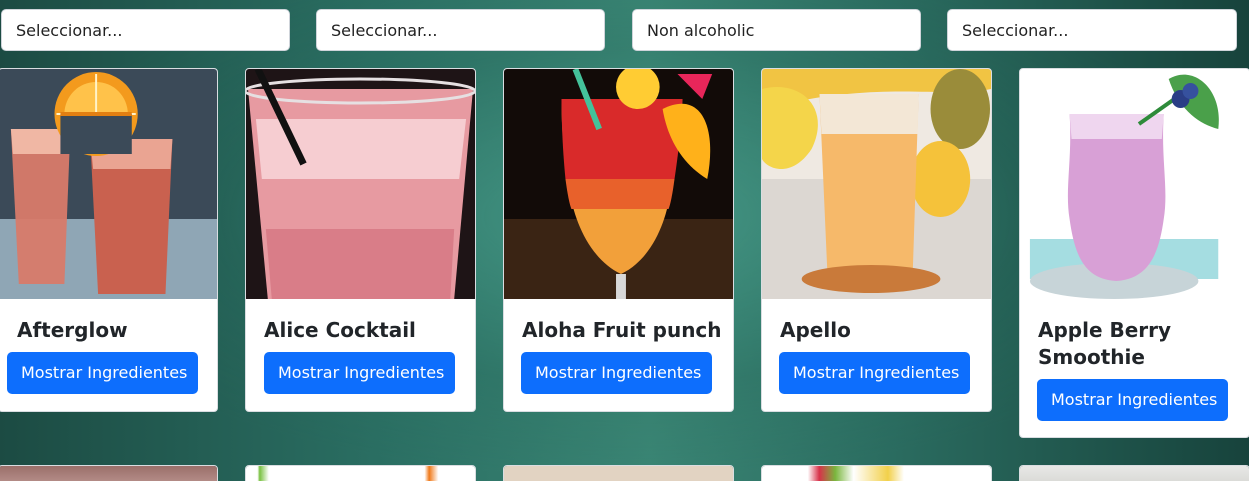  What do you see at coordinates (72, 330) in the screenshot?
I see `drink-name: Afterglow` at bounding box center [72, 330].